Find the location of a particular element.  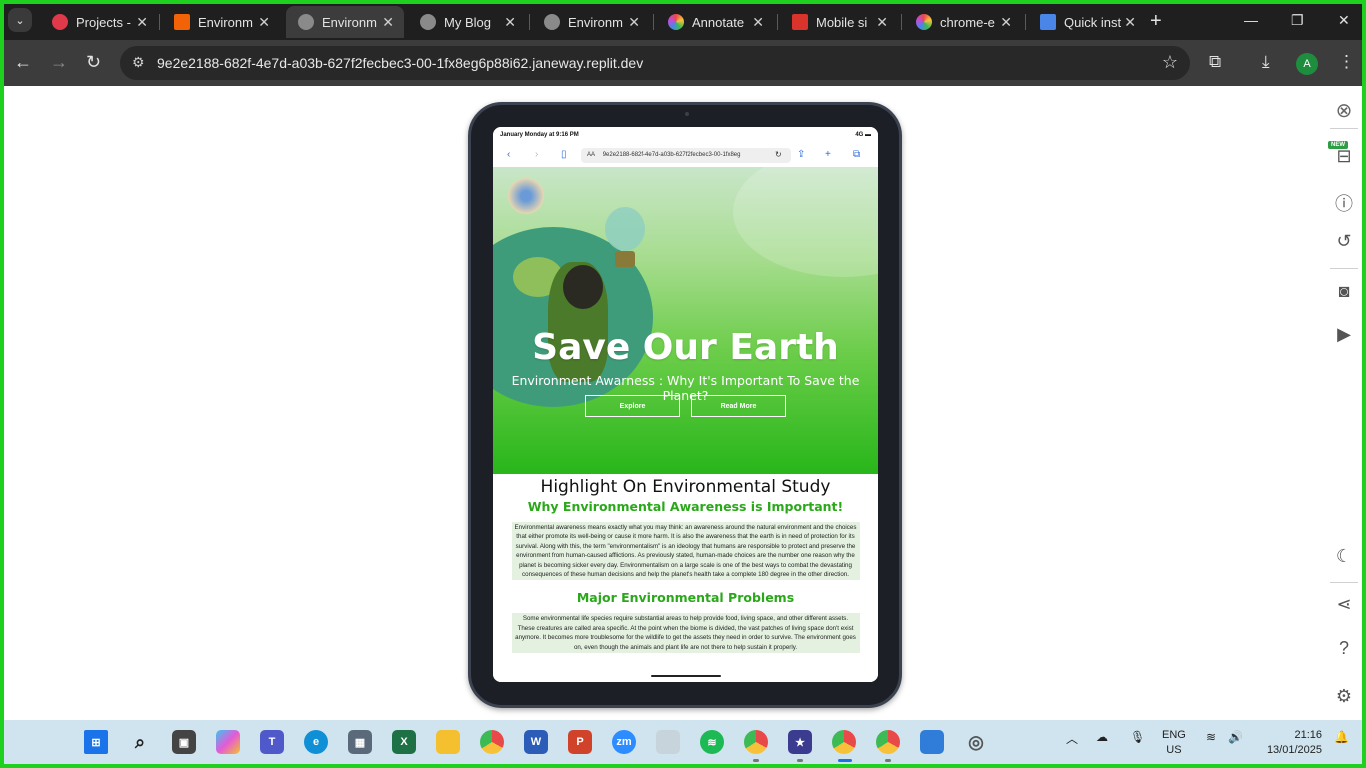

search-icon: ⌕ is located at coordinates (140, 742).